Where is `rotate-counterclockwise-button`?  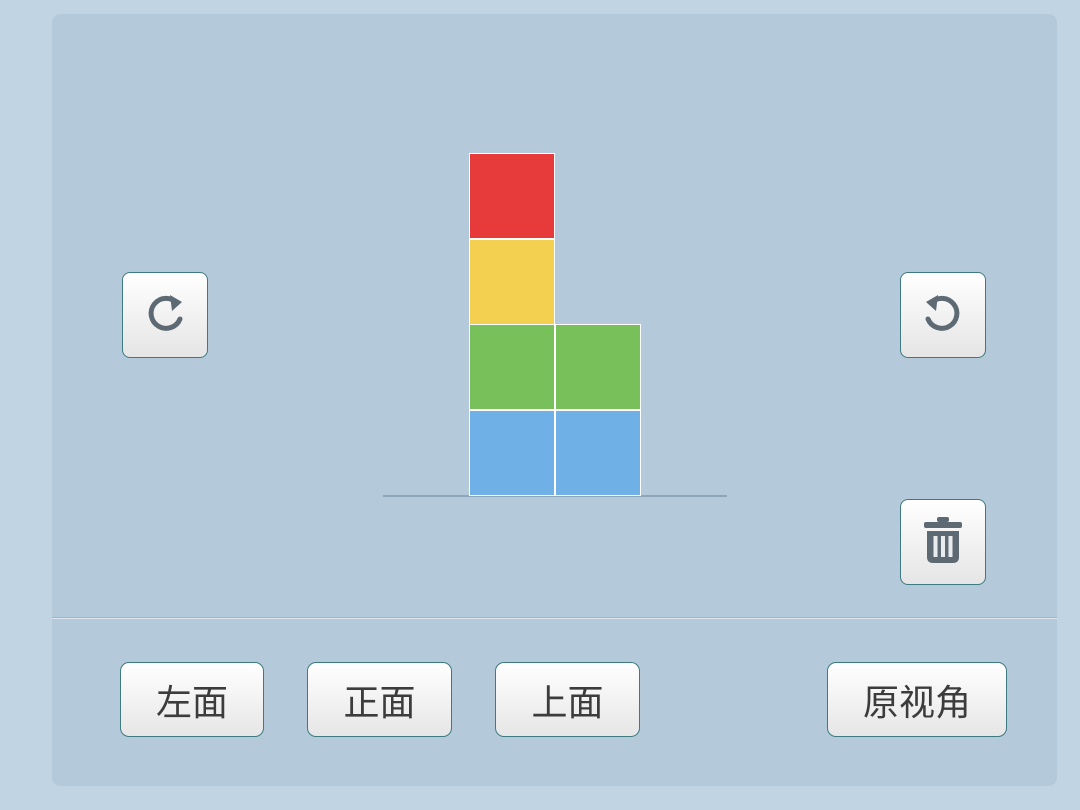 rotate-counterclockwise-button is located at coordinates (943, 315).